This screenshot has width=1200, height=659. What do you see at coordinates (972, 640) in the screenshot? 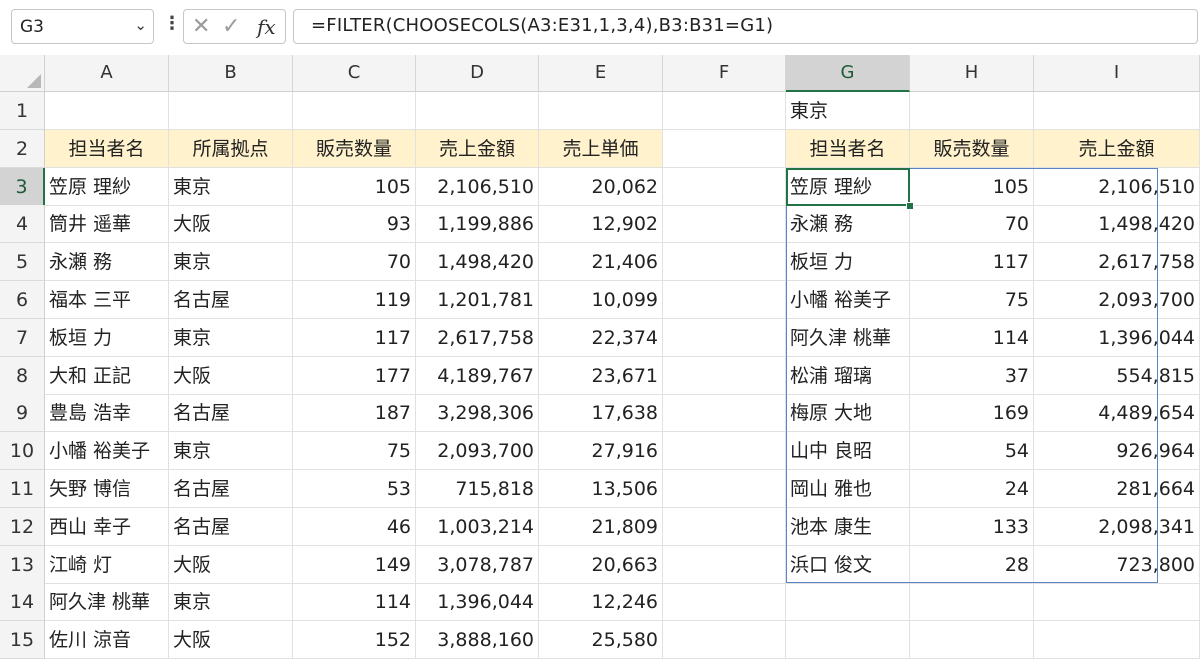
I see `cell-h15` at bounding box center [972, 640].